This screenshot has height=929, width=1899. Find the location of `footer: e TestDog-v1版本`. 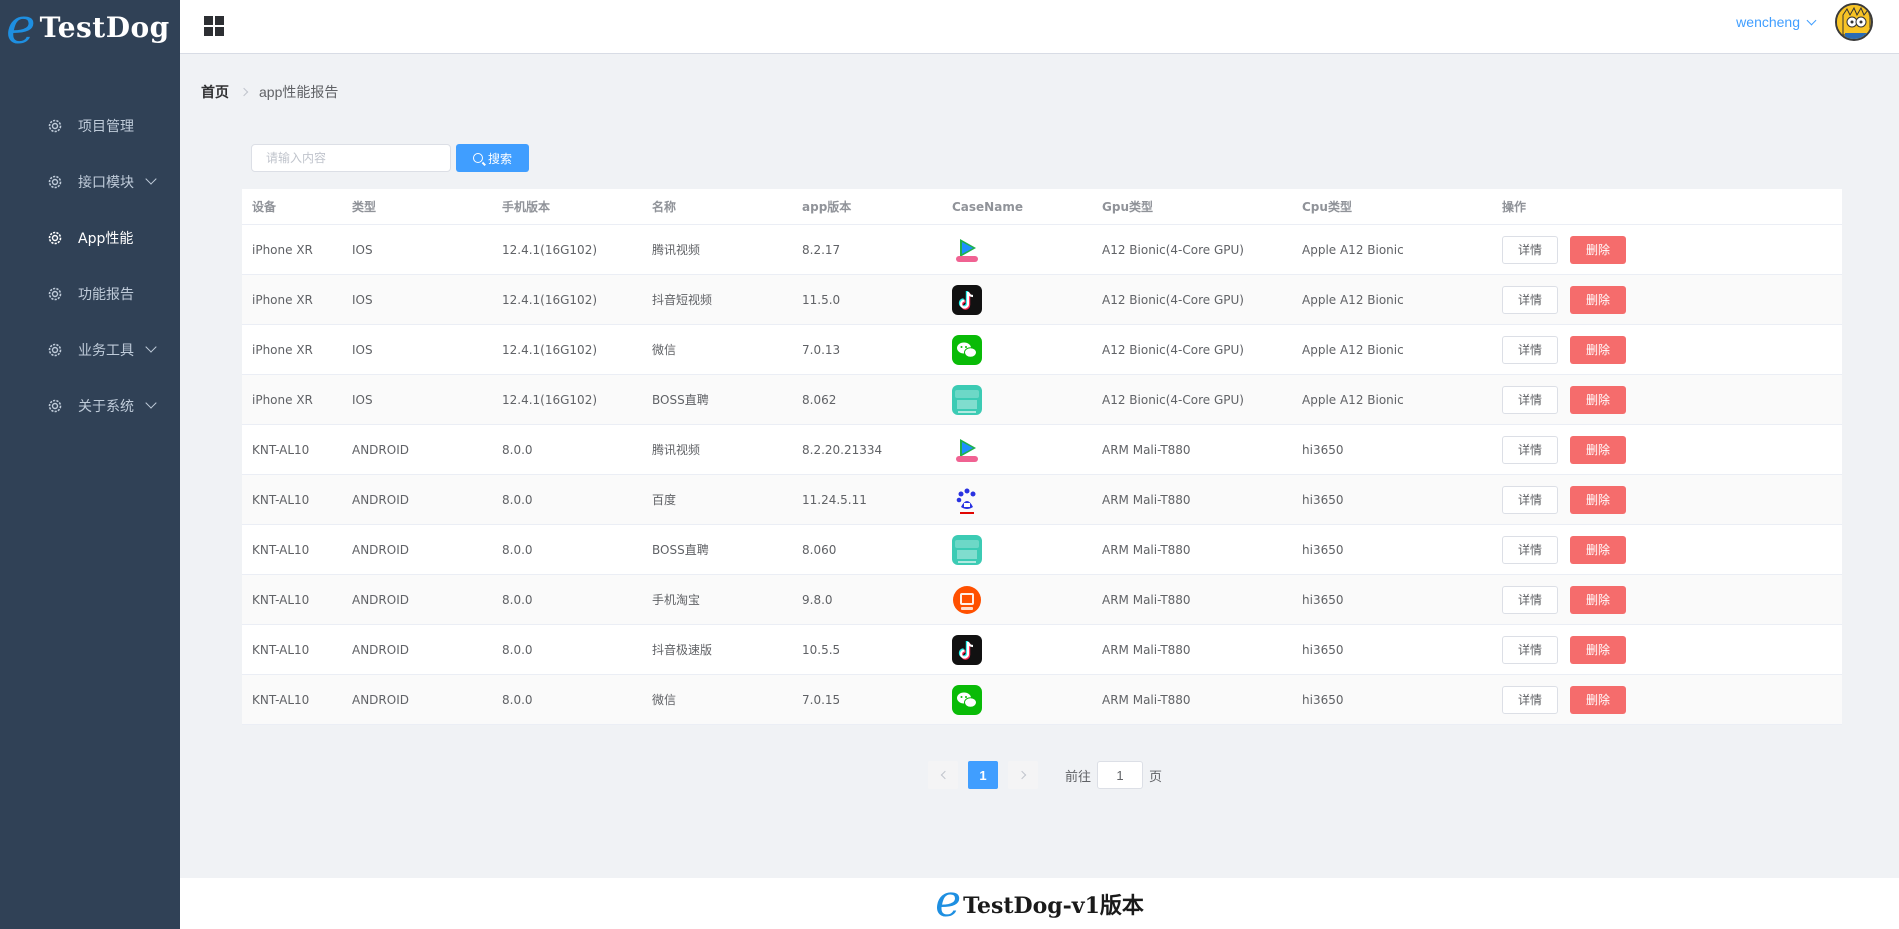

footer: e TestDog-v1版本 is located at coordinates (1039, 903).